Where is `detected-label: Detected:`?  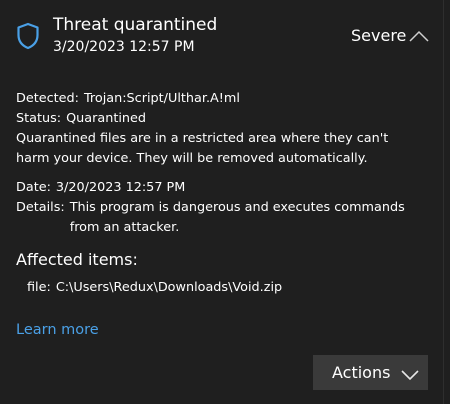
detected-label: Detected: is located at coordinates (47, 98).